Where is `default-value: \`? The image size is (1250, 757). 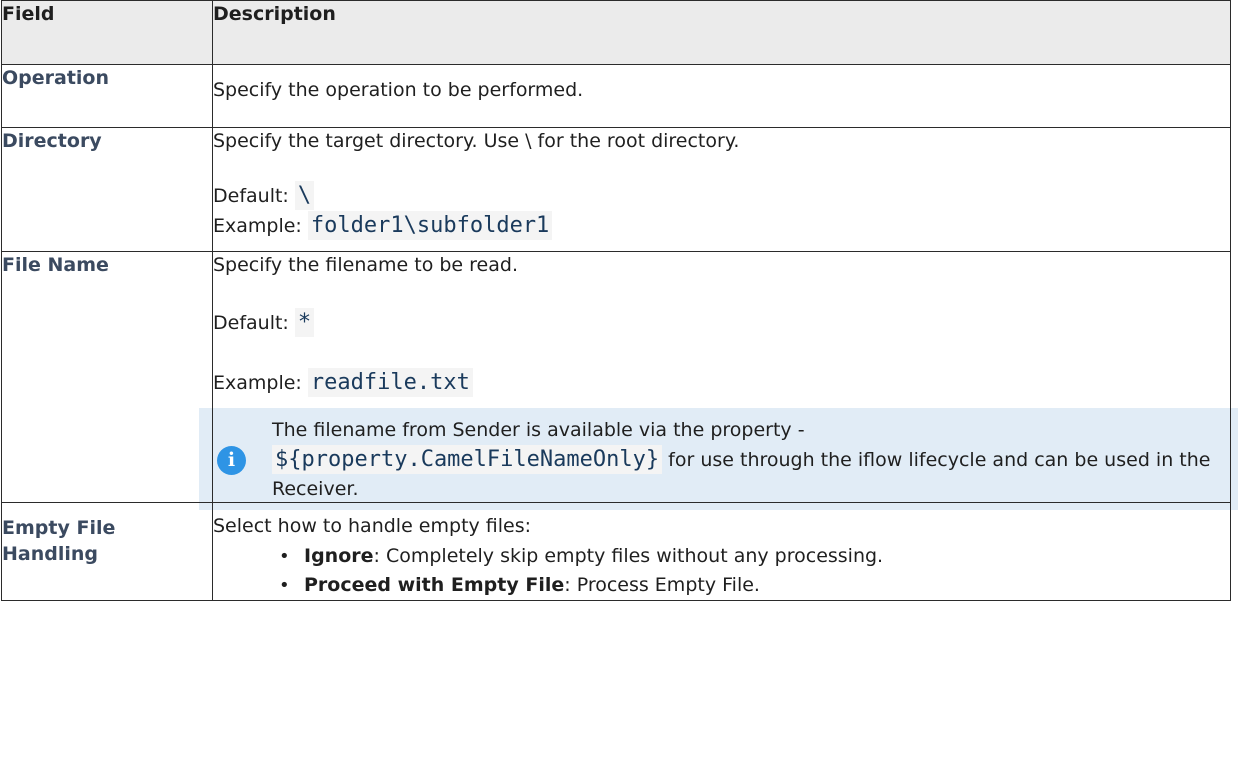
default-value: \ is located at coordinates (304, 195).